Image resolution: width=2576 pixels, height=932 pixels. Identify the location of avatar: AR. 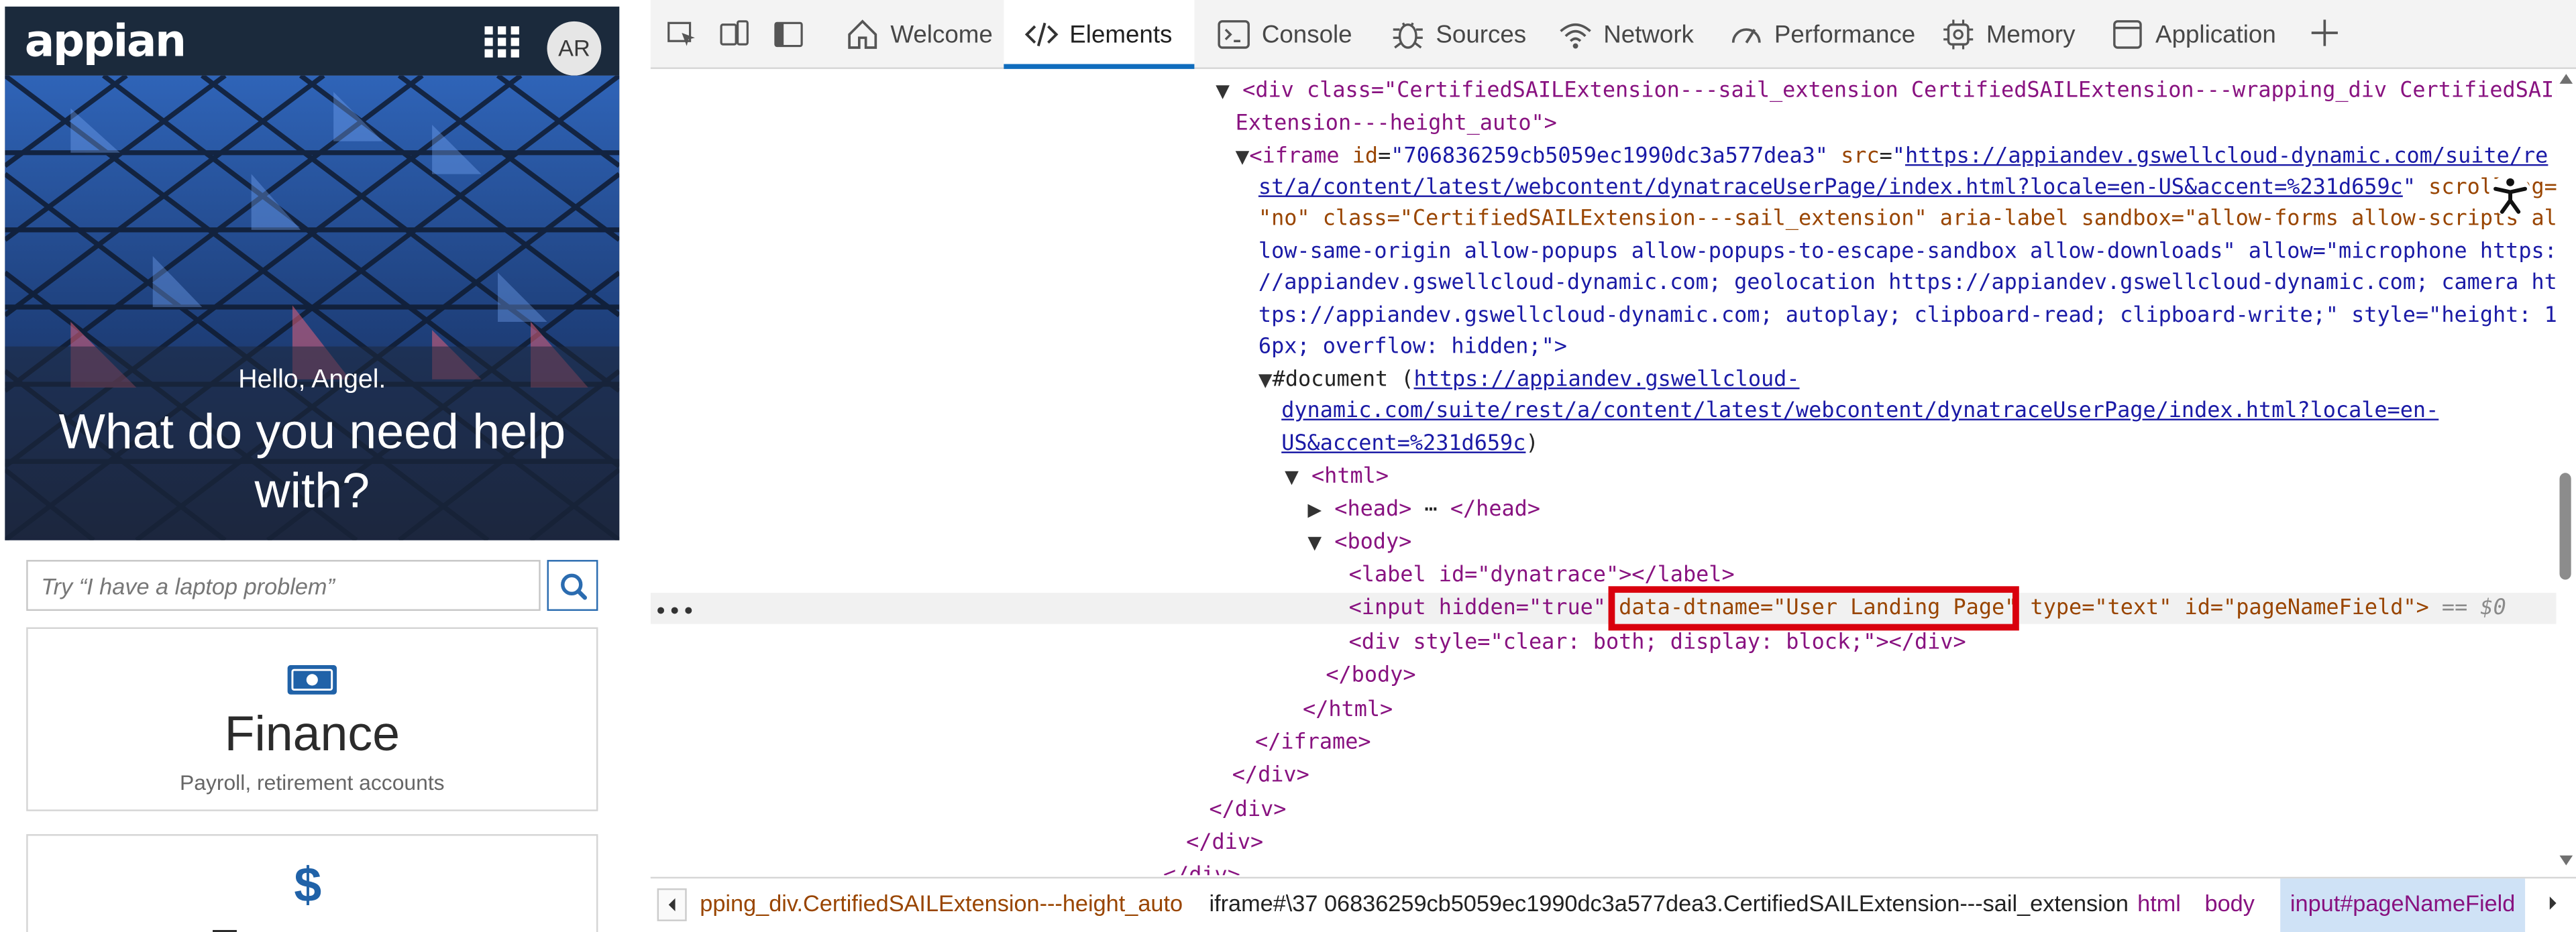
(574, 48).